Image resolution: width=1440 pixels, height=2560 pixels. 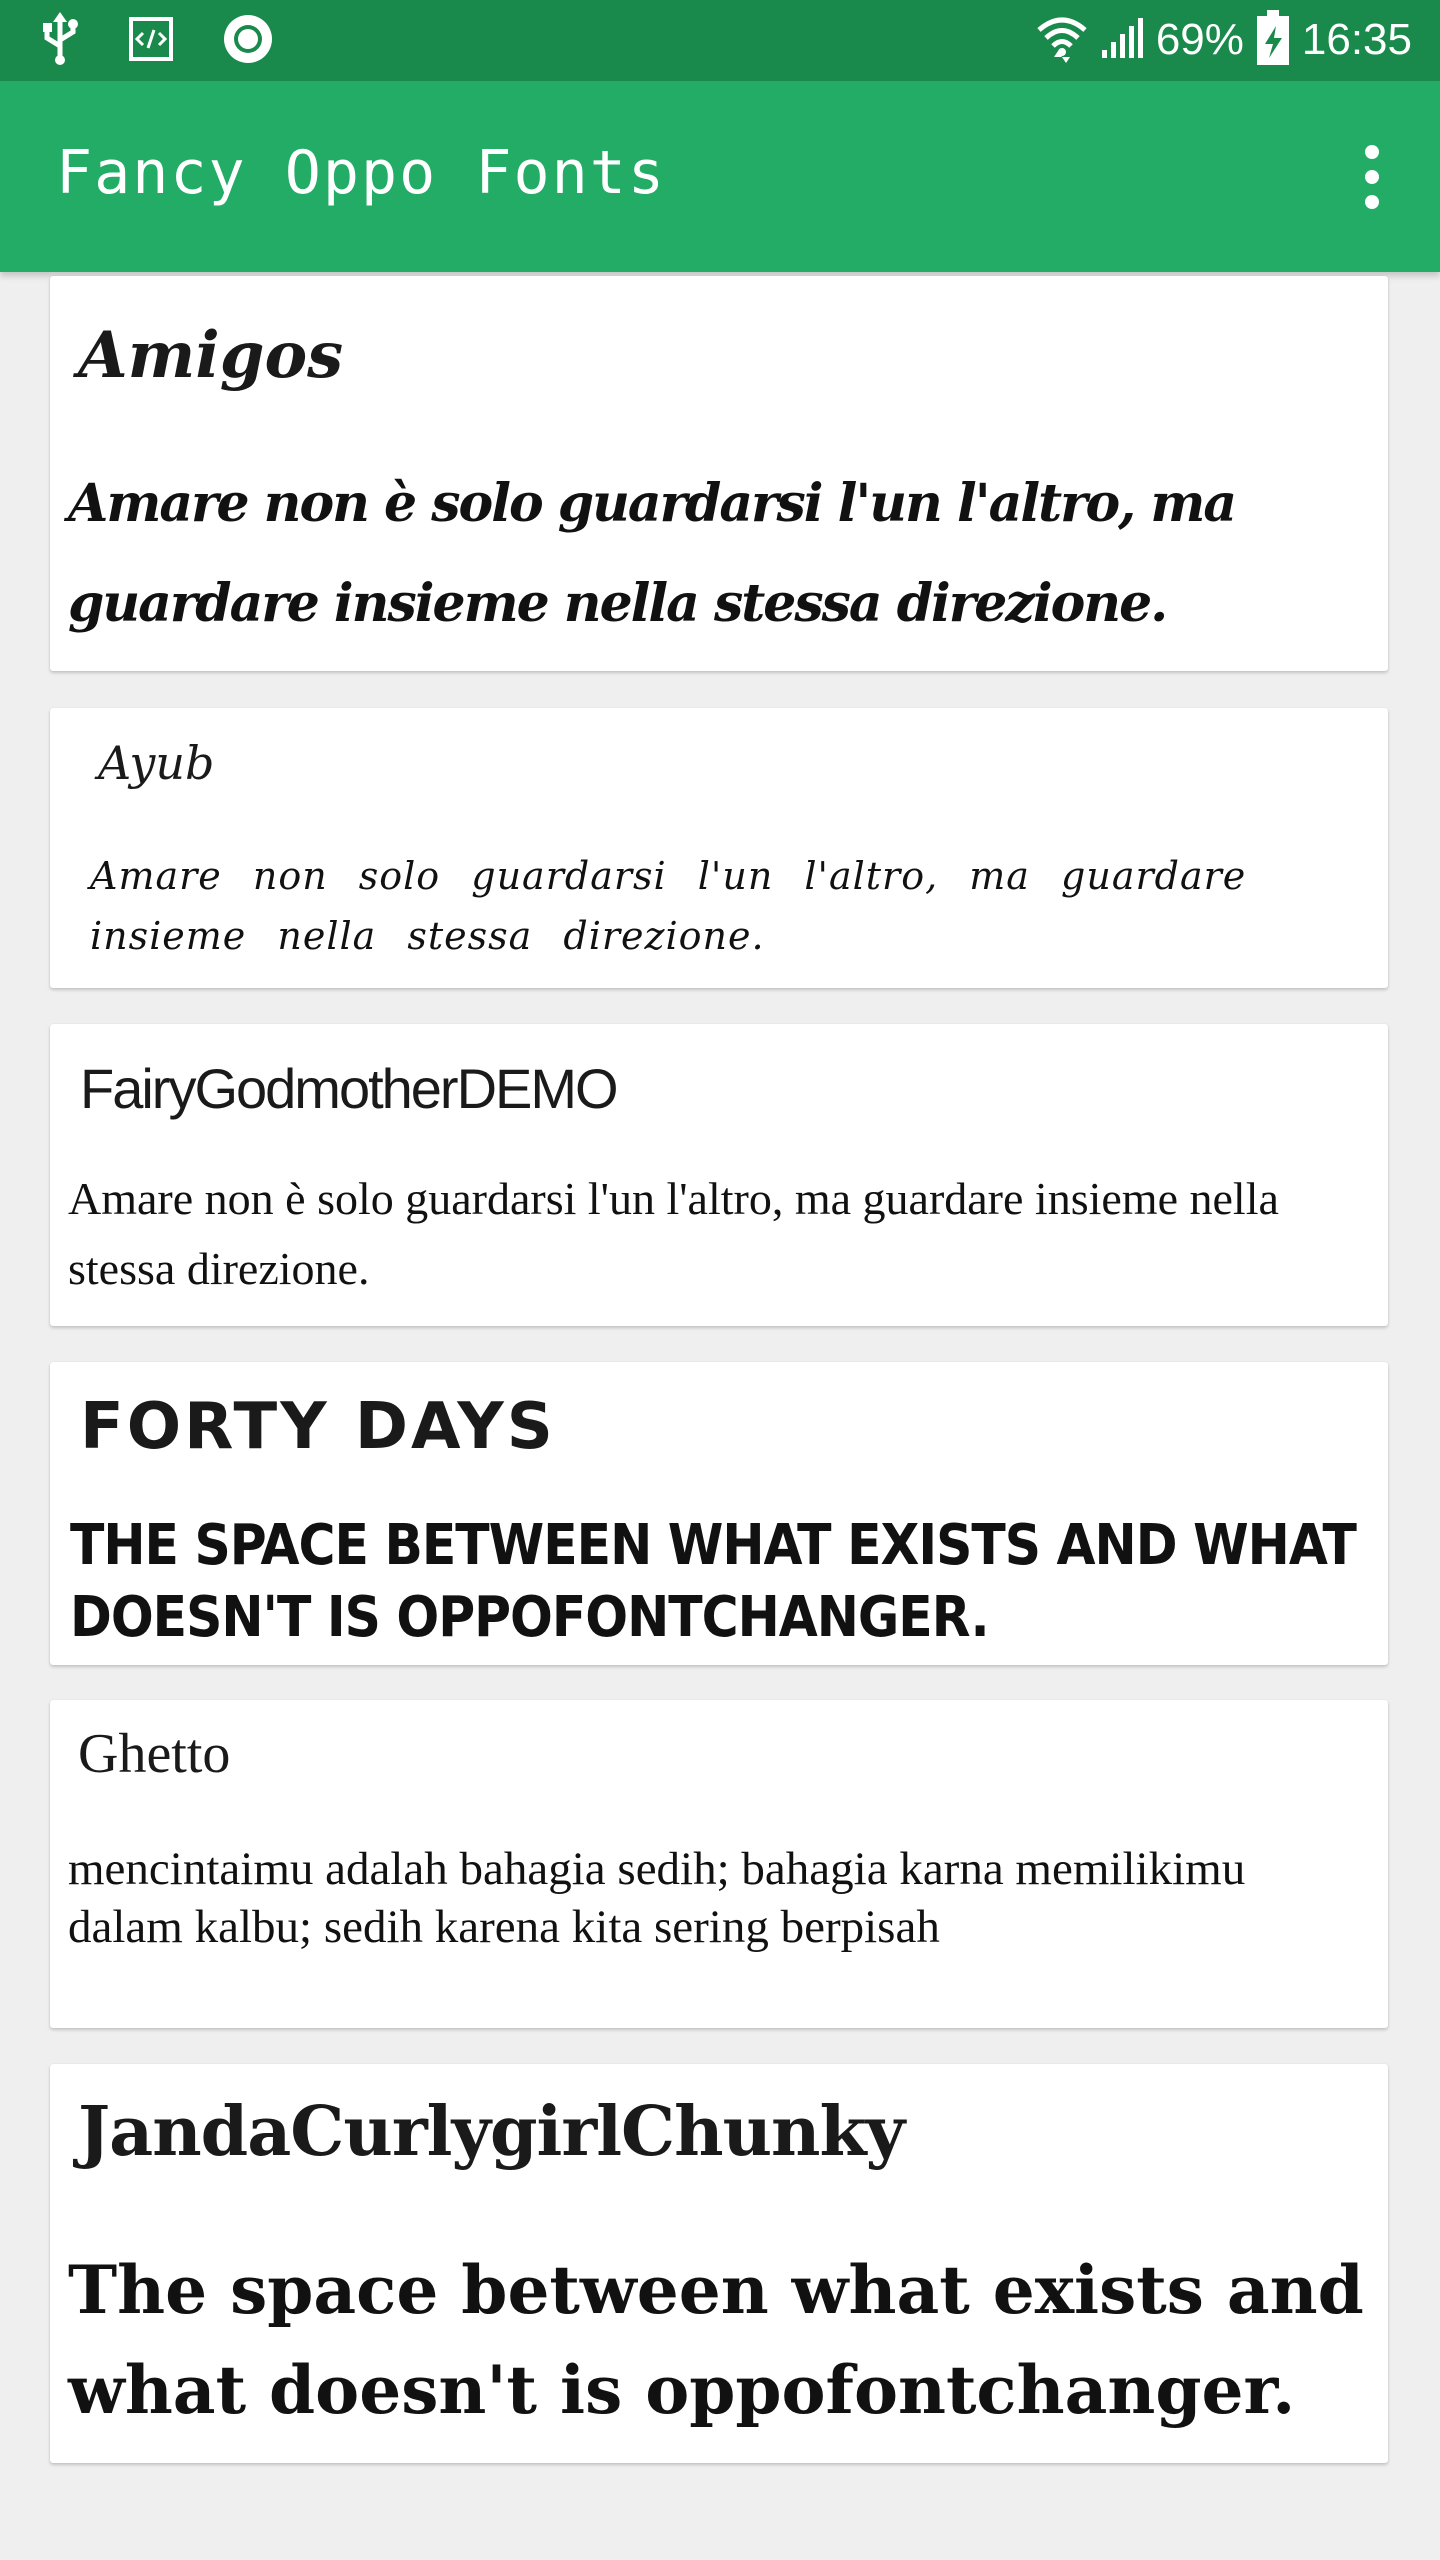 What do you see at coordinates (60, 40) in the screenshot?
I see `usb-icon` at bounding box center [60, 40].